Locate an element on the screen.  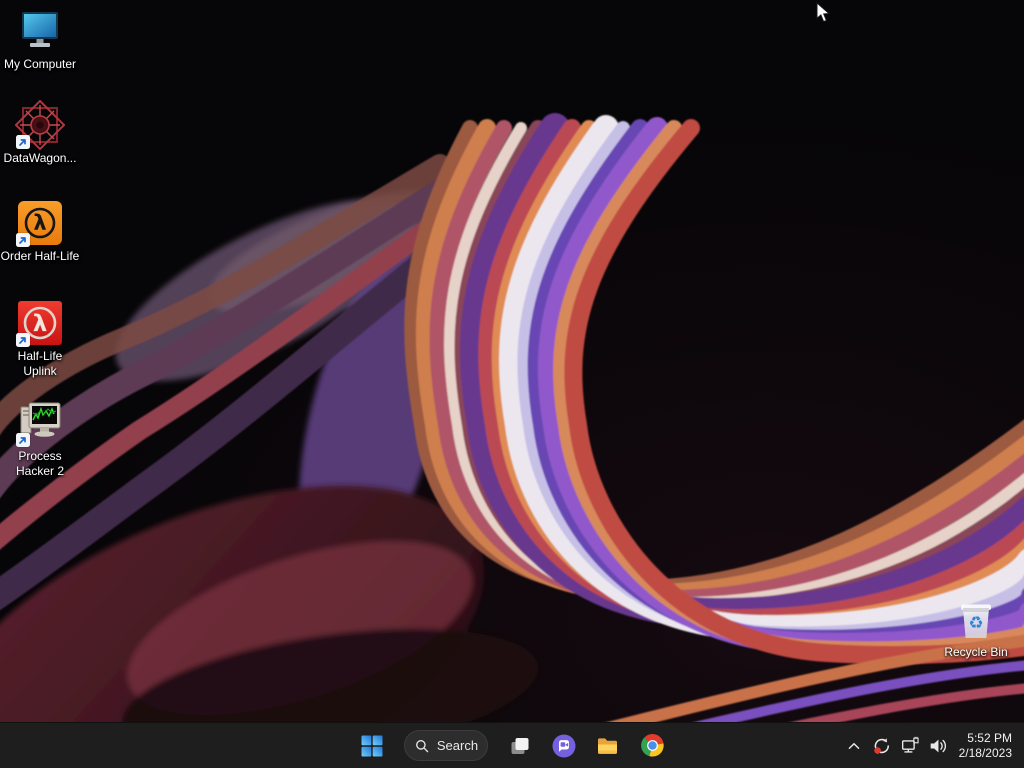
recycle-bin-icon: ♻ is located at coordinates (976, 619).